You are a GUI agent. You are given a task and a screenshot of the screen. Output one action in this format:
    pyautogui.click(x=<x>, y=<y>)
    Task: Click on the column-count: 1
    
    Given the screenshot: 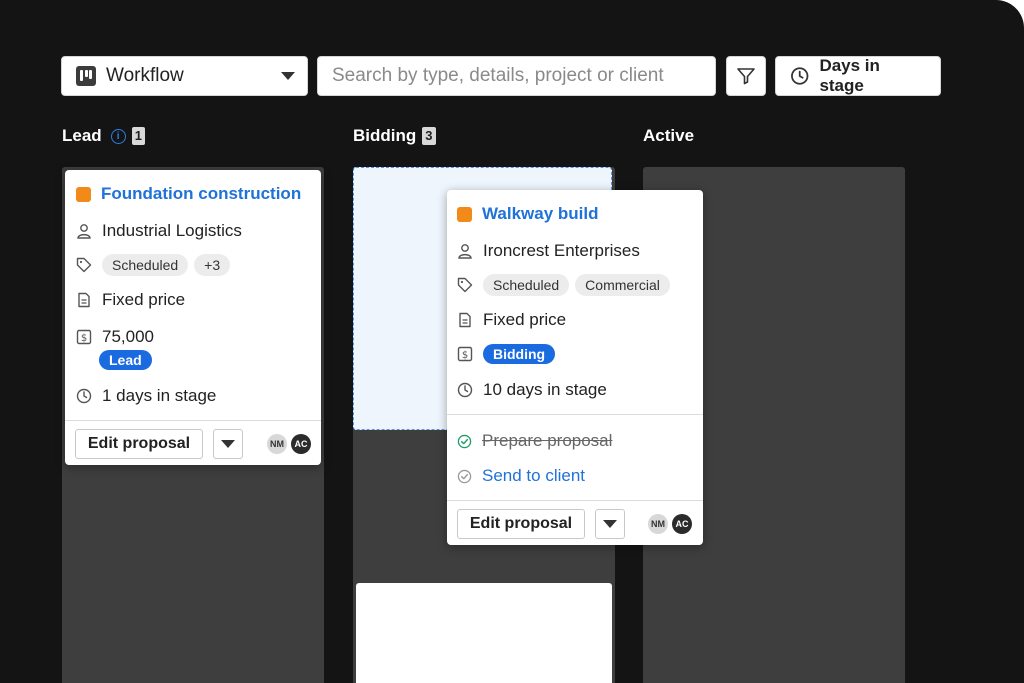 What is the action you would take?
    pyautogui.click(x=138, y=136)
    